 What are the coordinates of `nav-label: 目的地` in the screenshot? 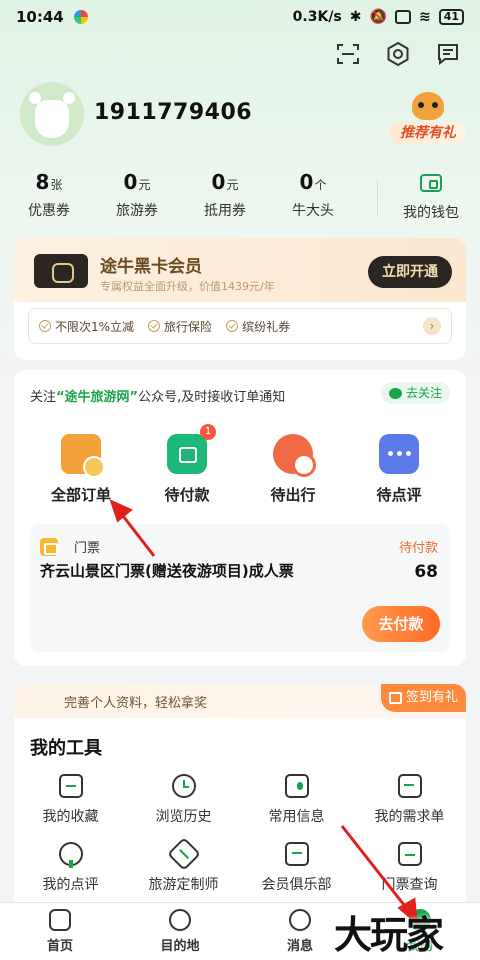 It's located at (180, 946).